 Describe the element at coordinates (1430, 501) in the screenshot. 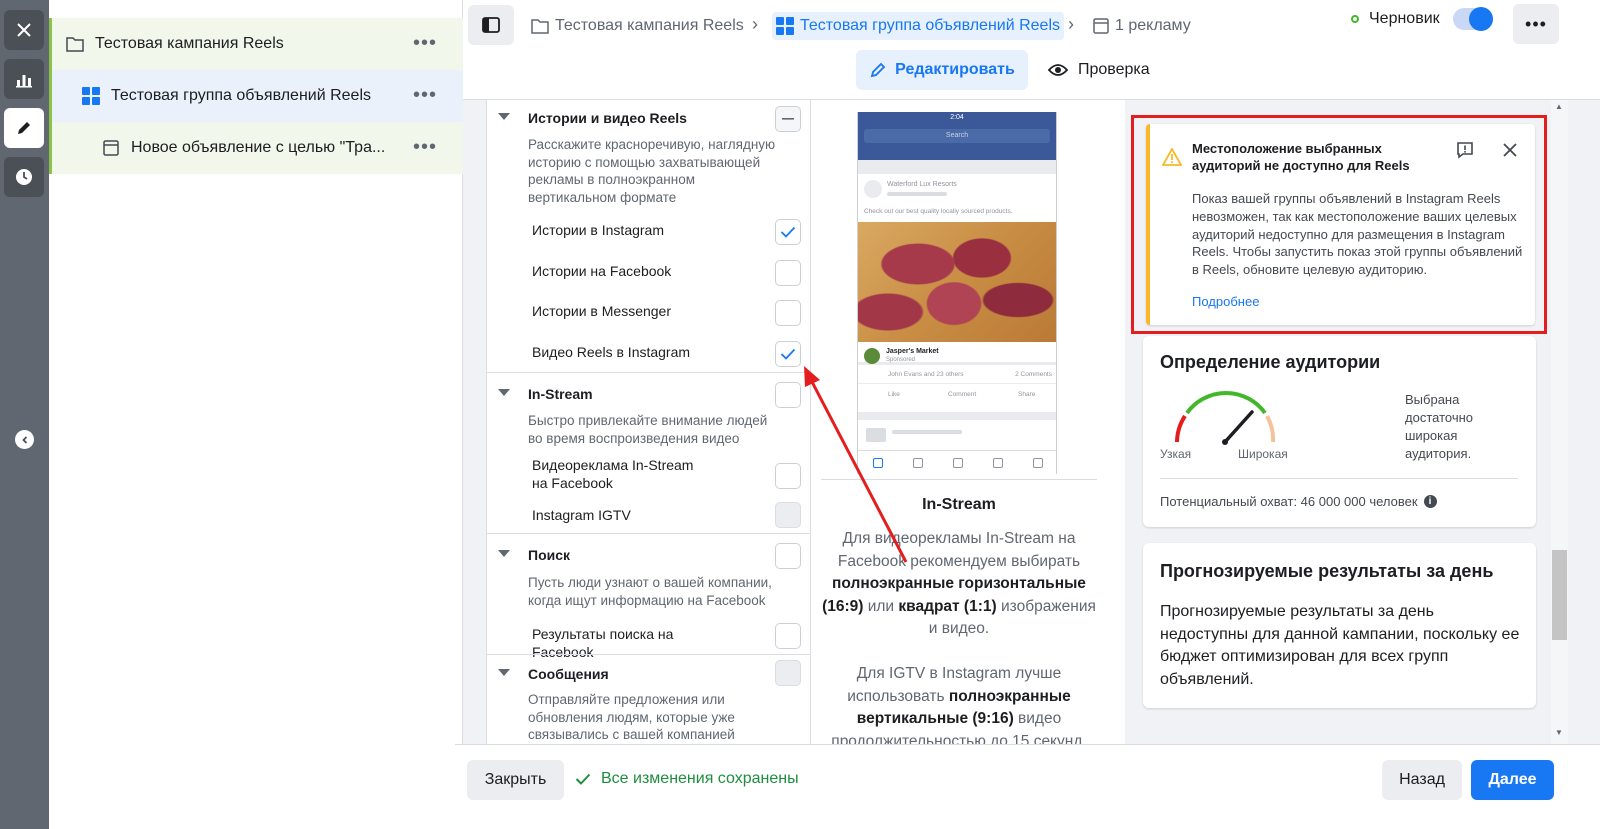

I see `info-icon: i` at that location.